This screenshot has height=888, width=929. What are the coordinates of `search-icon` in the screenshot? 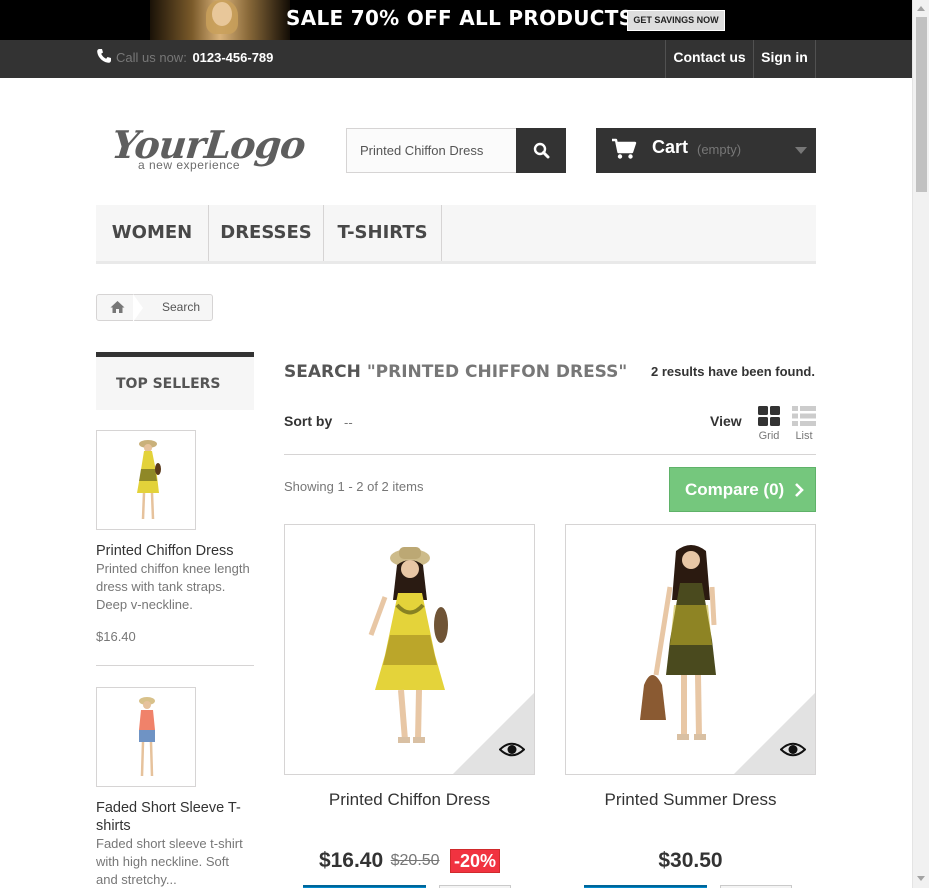 It's located at (541, 150).